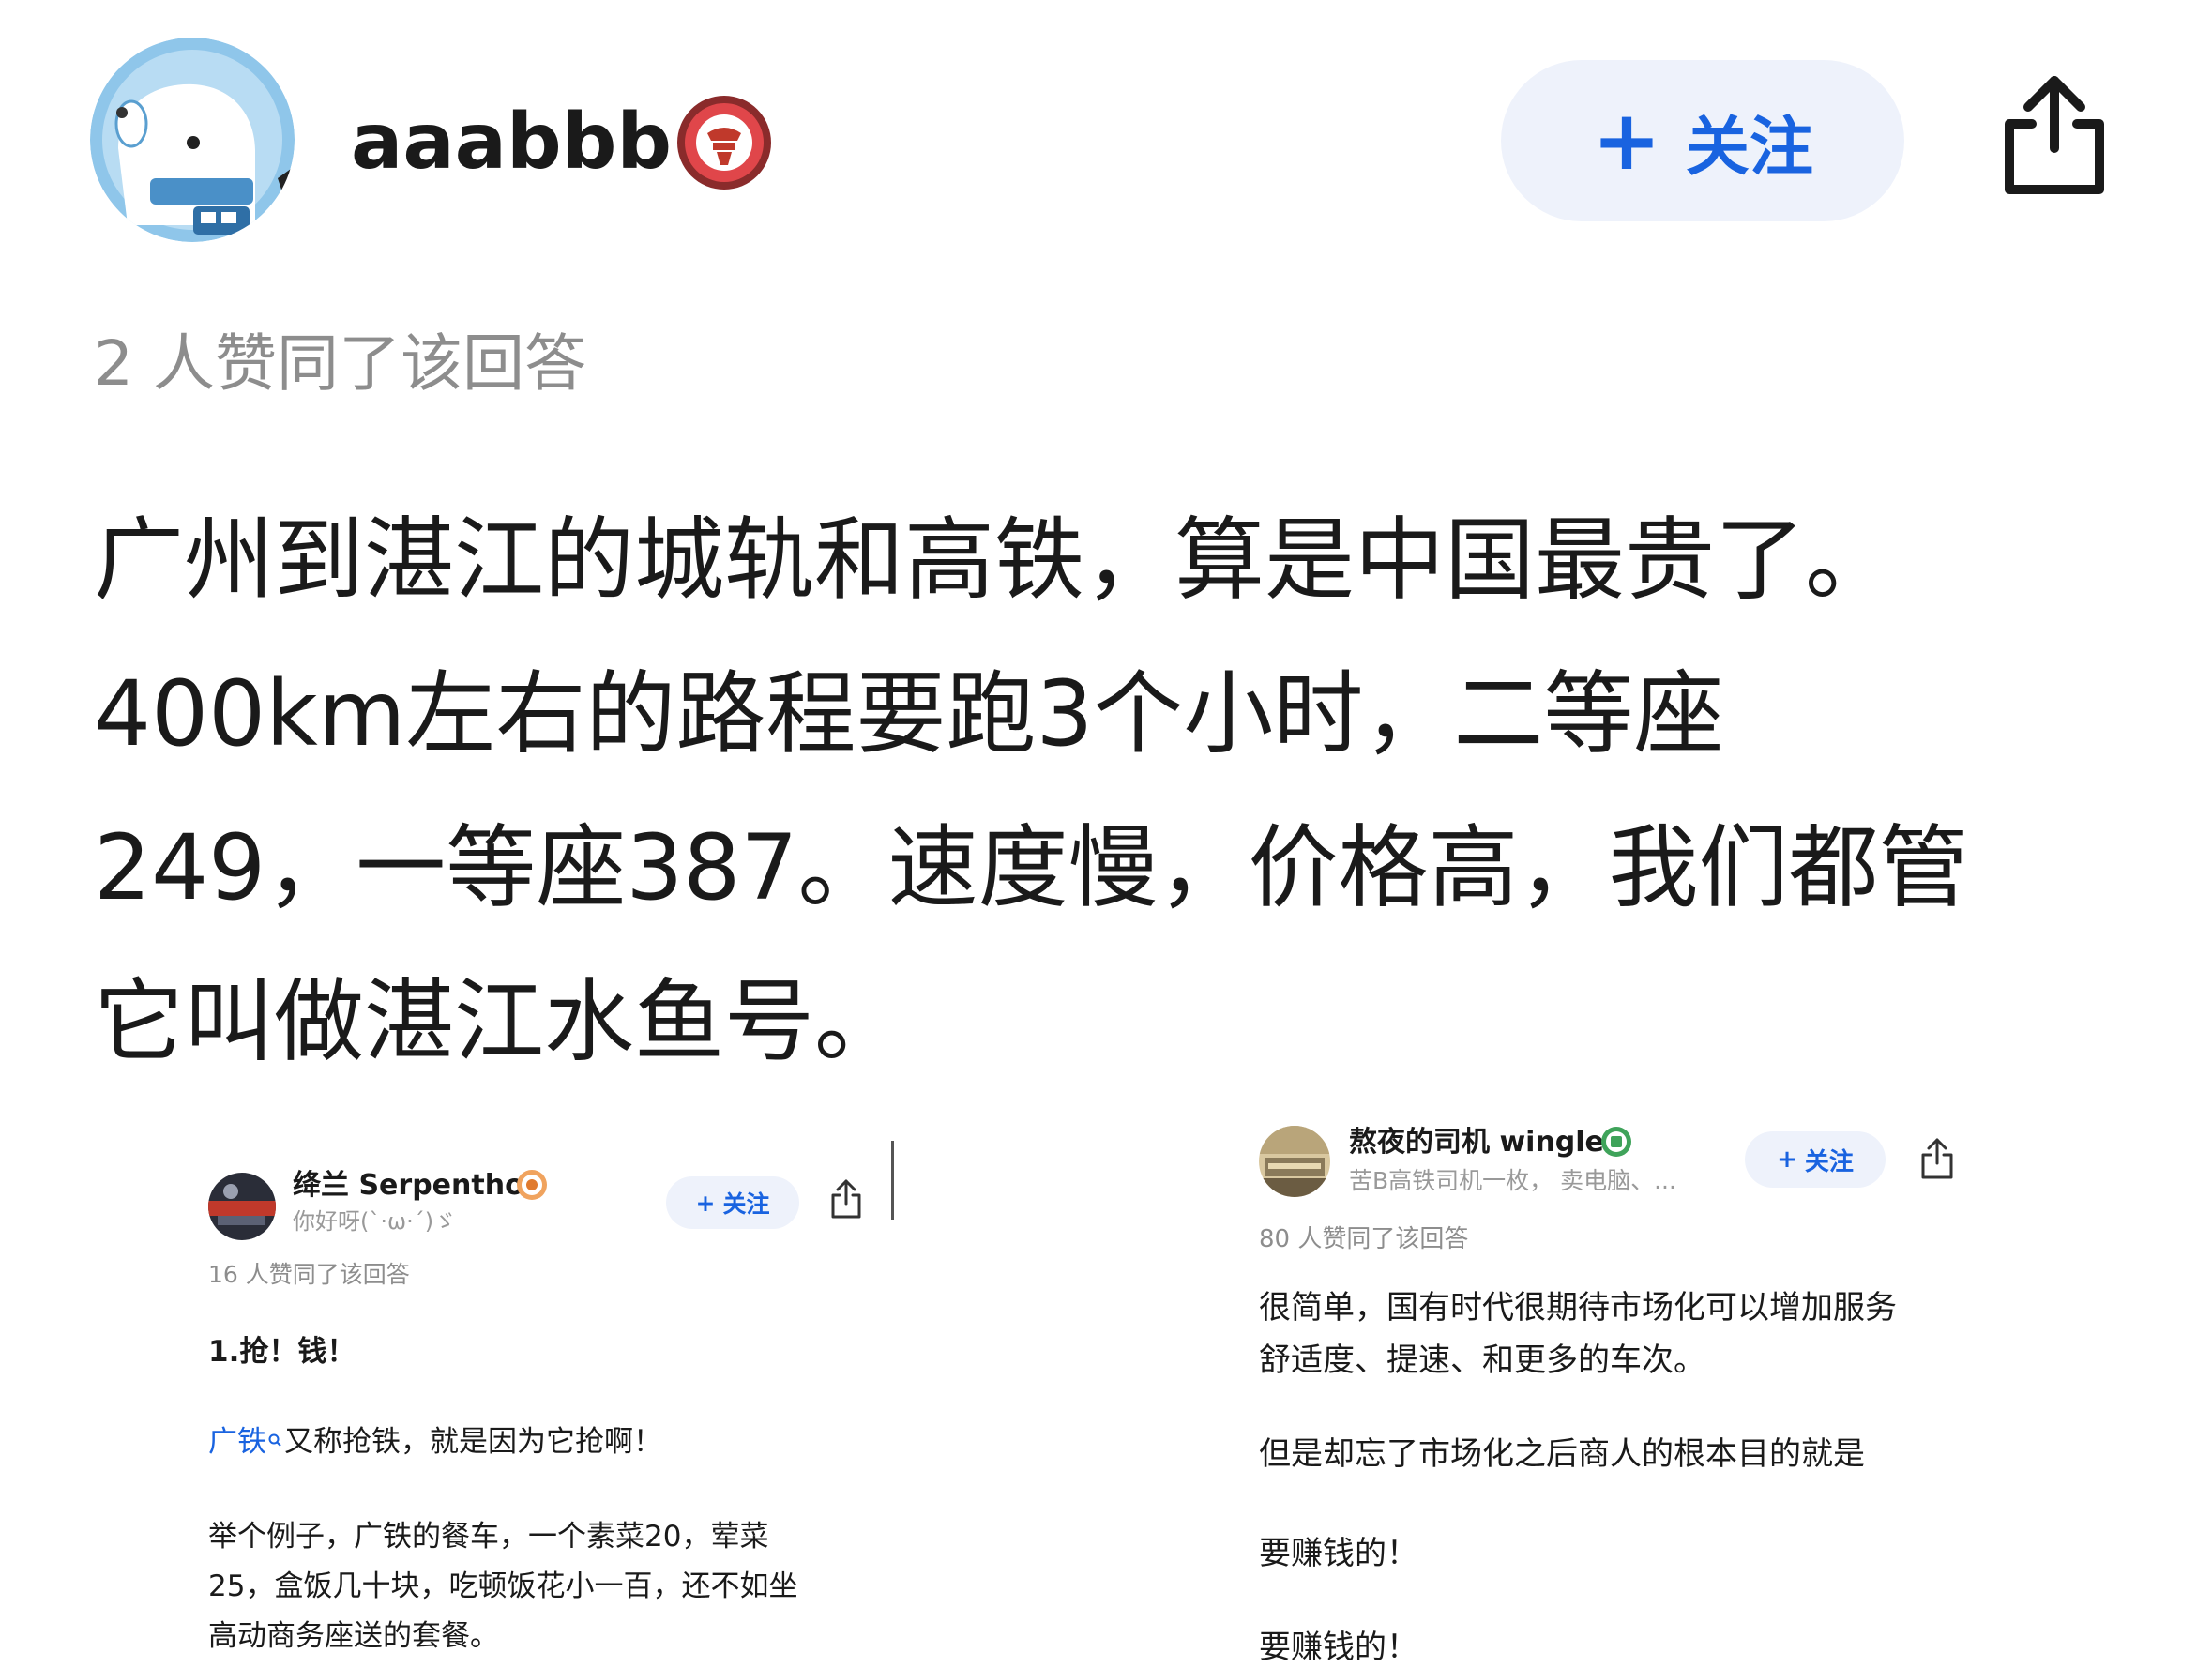 This screenshot has width=2212, height=1668. What do you see at coordinates (1294, 1161) in the screenshot?
I see `right-post-avatar` at bounding box center [1294, 1161].